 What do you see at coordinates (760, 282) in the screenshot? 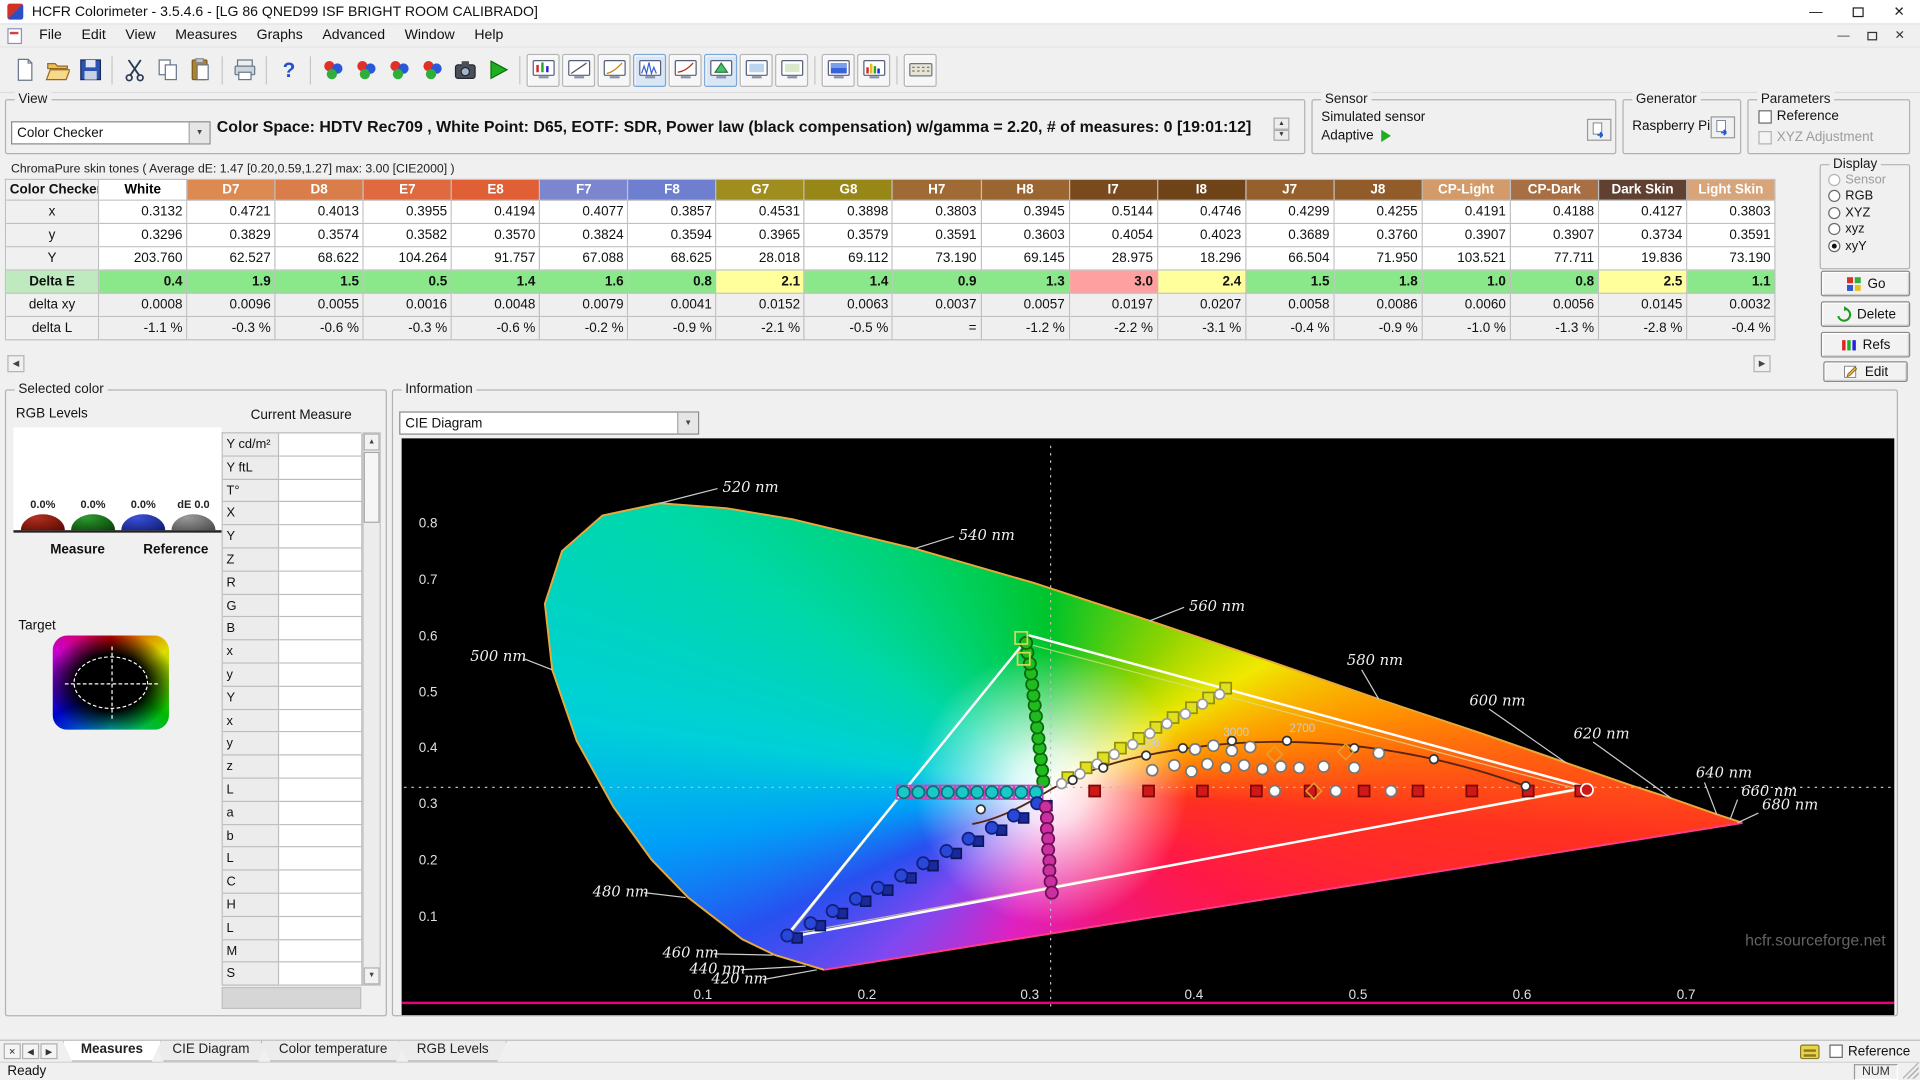
I see `table-cell: 2.1` at bounding box center [760, 282].